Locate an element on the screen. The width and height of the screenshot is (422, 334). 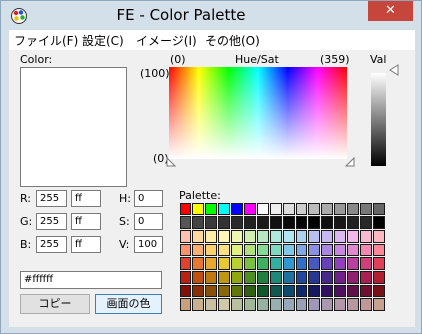
title-bar: FE - Color Palette ✕ is located at coordinates (211, 15).